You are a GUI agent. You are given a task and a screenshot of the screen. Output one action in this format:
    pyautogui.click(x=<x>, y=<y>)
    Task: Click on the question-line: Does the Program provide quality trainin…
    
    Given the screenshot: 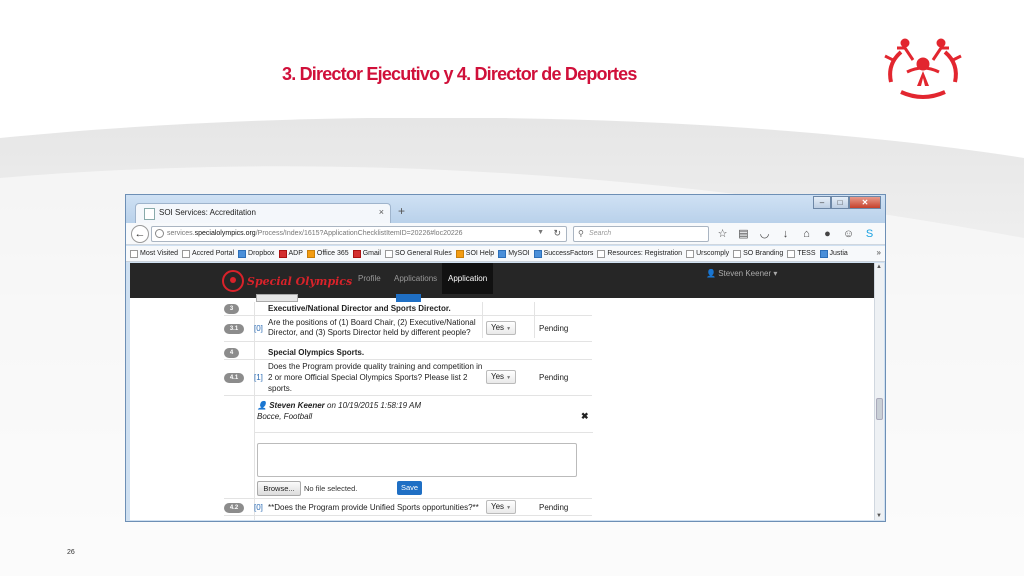 What is the action you would take?
    pyautogui.click(x=375, y=366)
    